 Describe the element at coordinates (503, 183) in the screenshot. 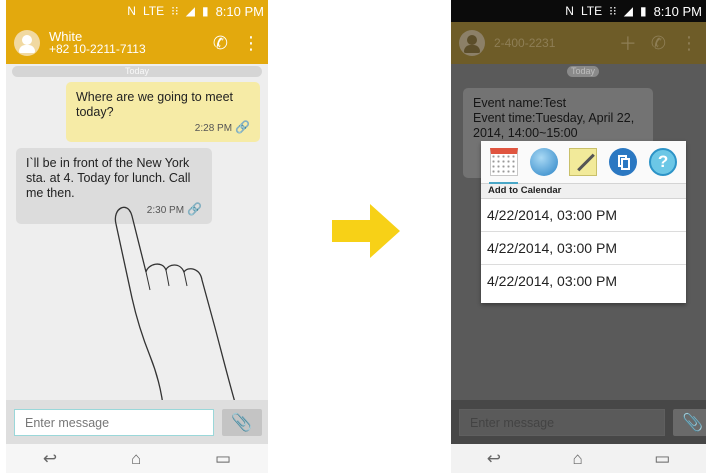

I see `selected-indicator` at that location.